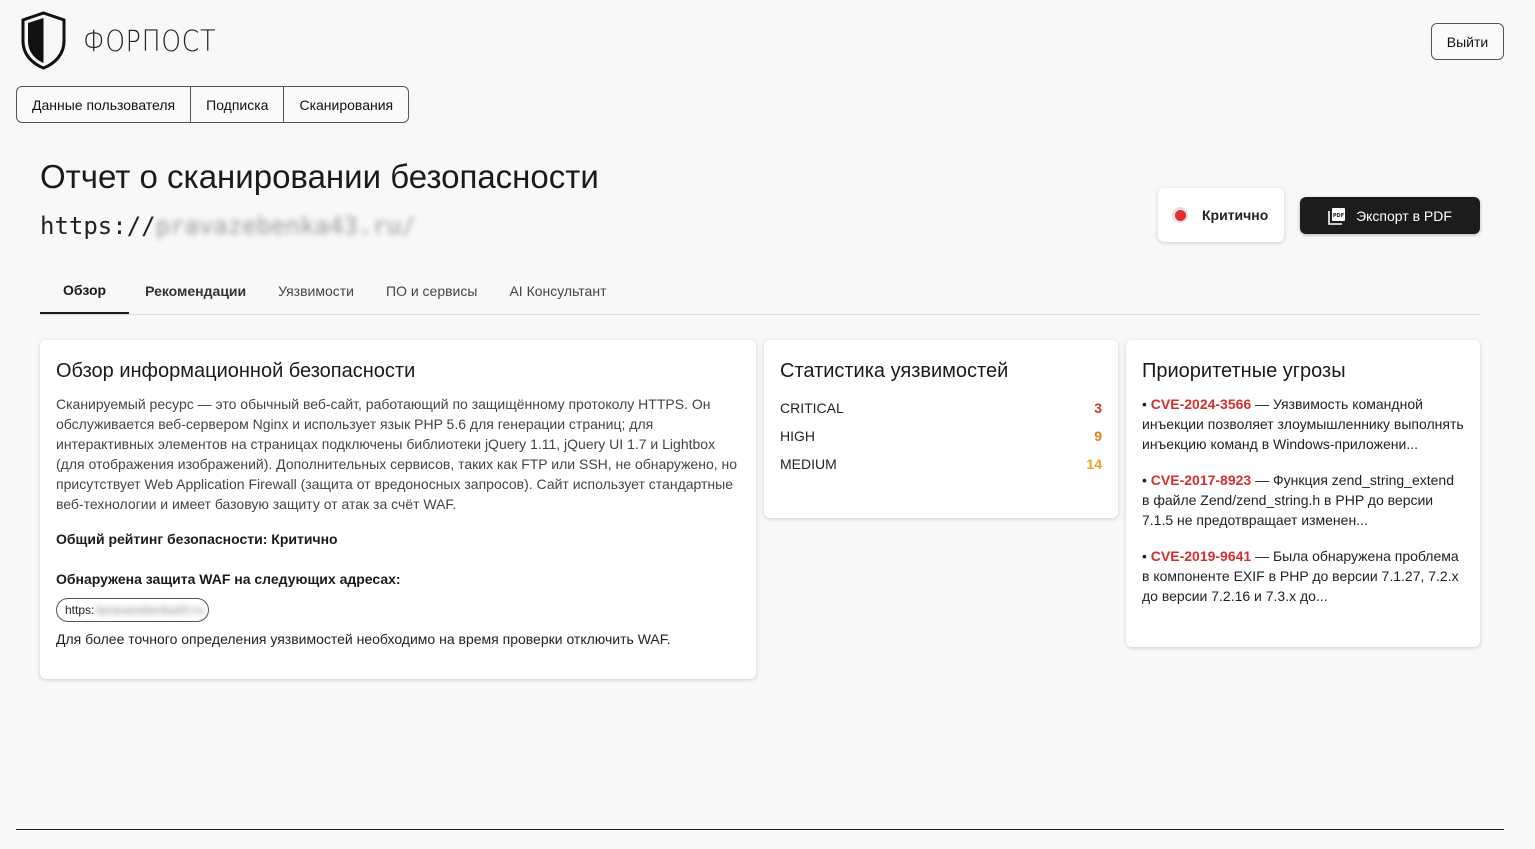 The width and height of the screenshot is (1535, 849). I want to click on threats-title: Приоритетные угрозы, so click(1244, 371).